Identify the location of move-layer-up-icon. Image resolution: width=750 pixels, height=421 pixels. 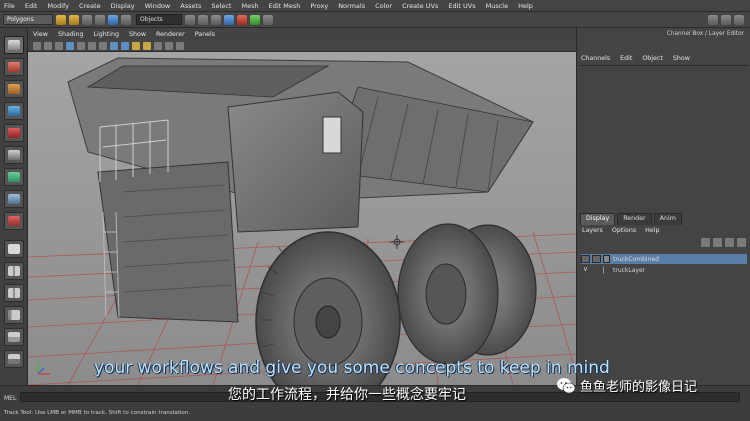
(705, 242).